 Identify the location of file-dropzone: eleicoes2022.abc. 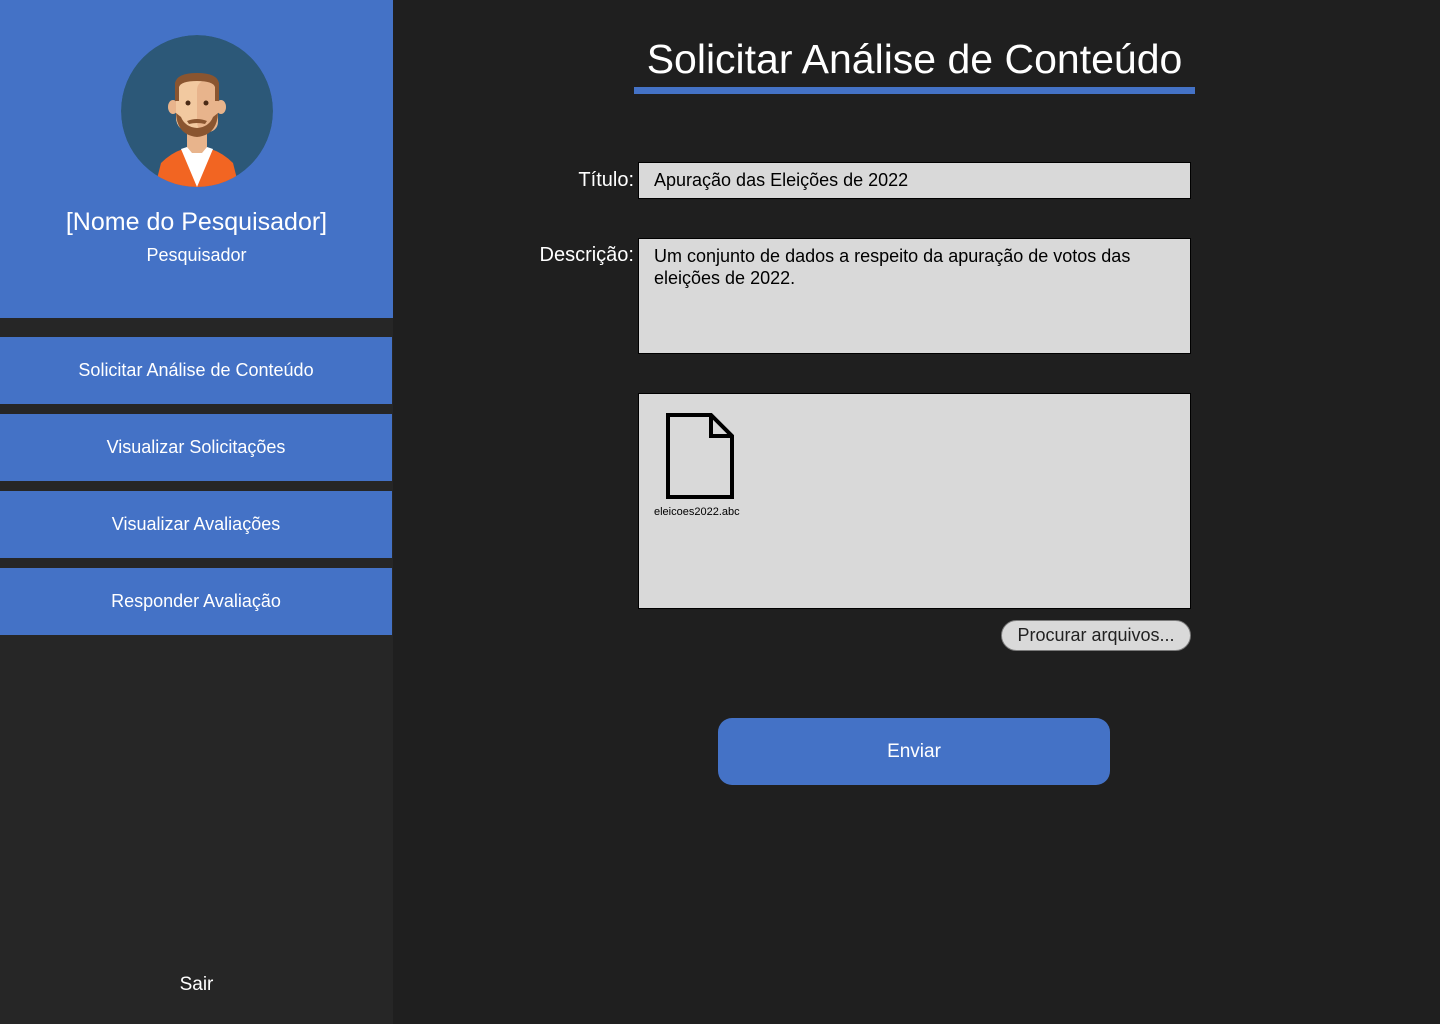
(914, 501).